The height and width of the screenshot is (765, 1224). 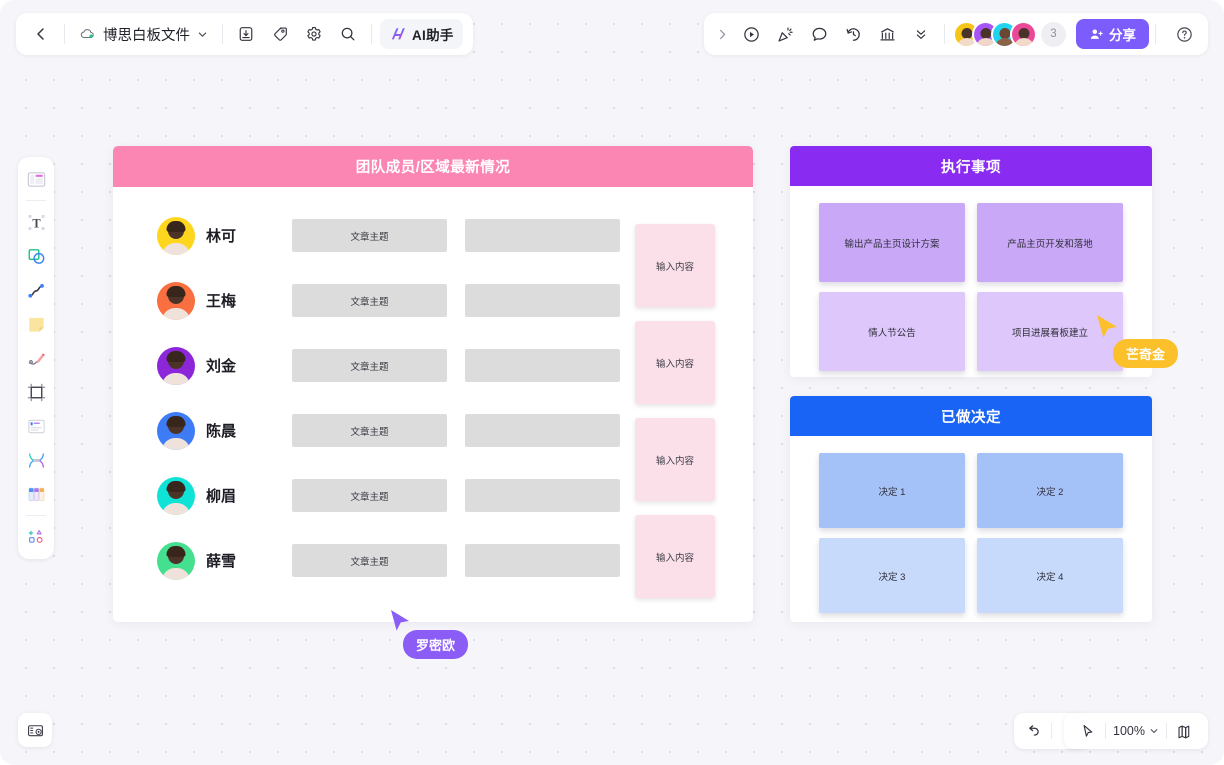 What do you see at coordinates (892, 490) in the screenshot?
I see `sticky-card: 决定 1` at bounding box center [892, 490].